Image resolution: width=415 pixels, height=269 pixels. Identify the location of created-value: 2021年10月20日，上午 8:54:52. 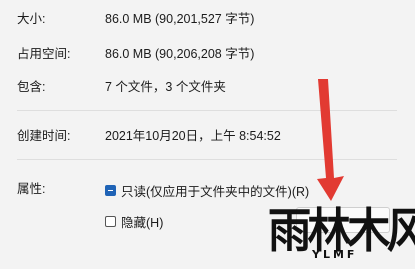
(193, 136).